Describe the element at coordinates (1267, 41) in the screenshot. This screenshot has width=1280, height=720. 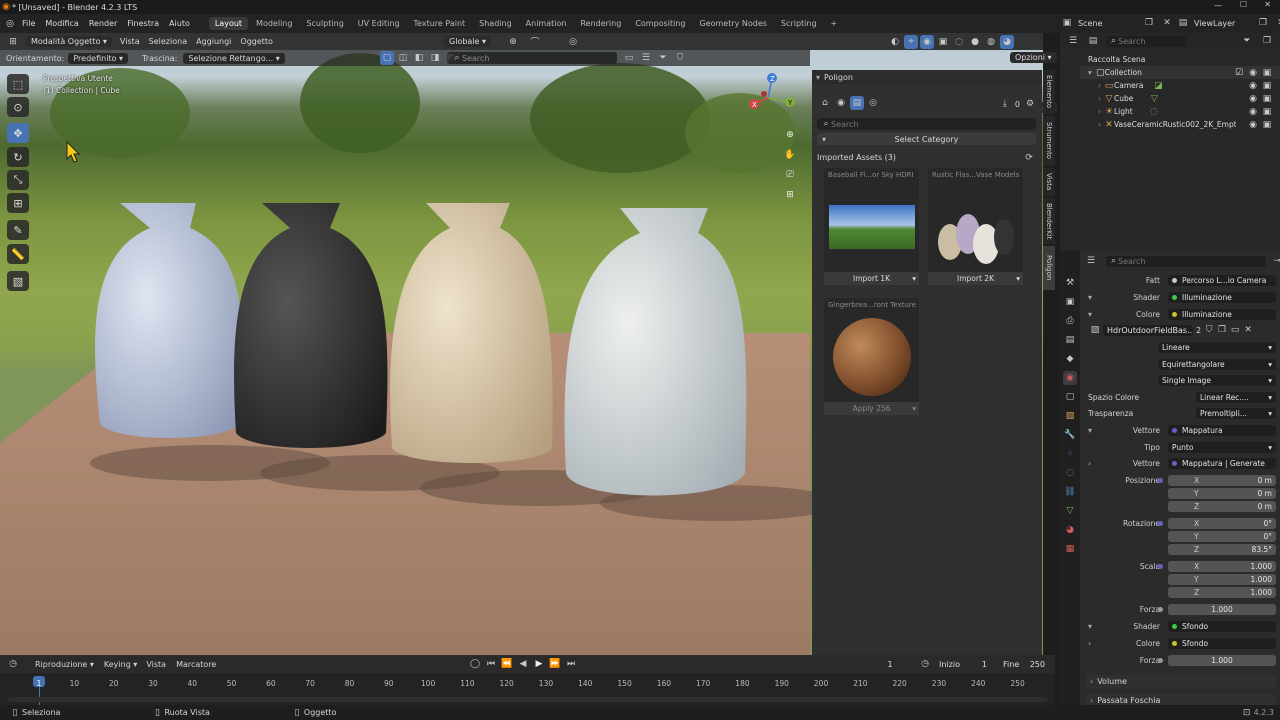
I see `new-collection-icon: ❐` at that location.